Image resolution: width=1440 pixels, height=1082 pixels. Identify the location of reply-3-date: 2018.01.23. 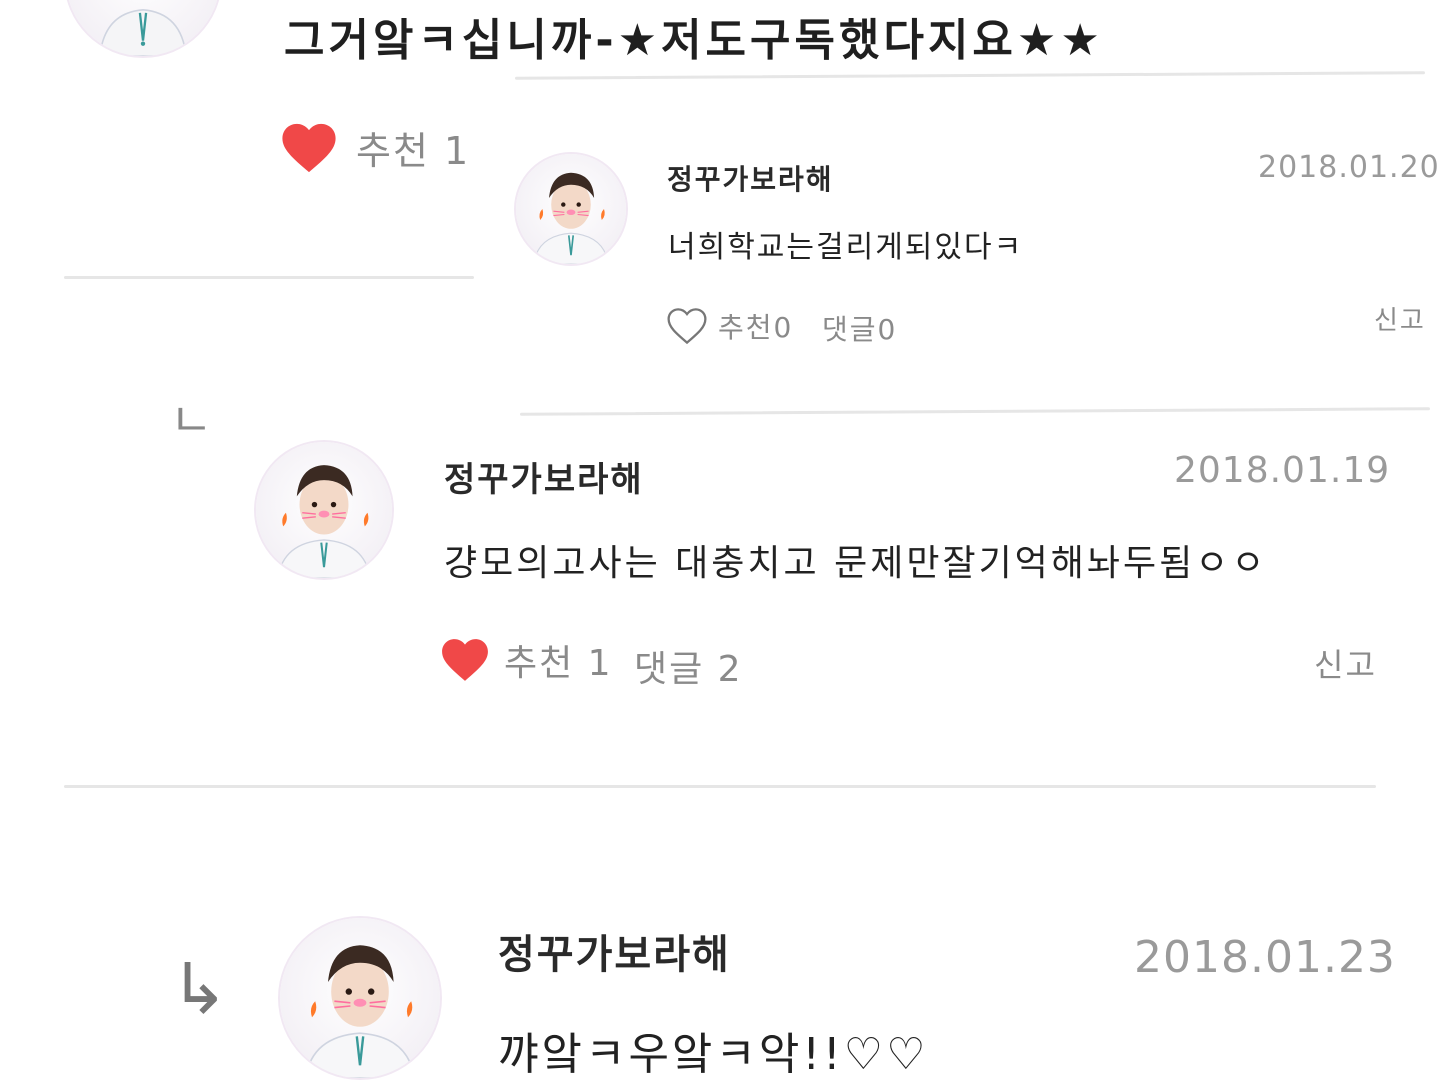
(1265, 957).